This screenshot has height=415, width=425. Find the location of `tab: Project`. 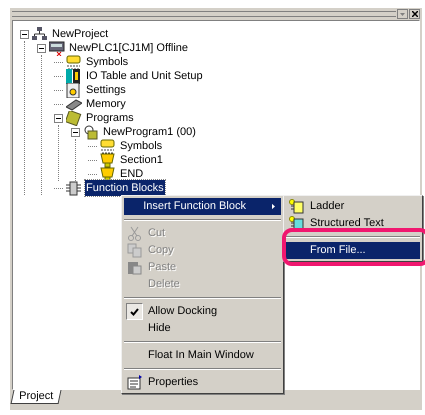

tab: Project is located at coordinates (36, 397).